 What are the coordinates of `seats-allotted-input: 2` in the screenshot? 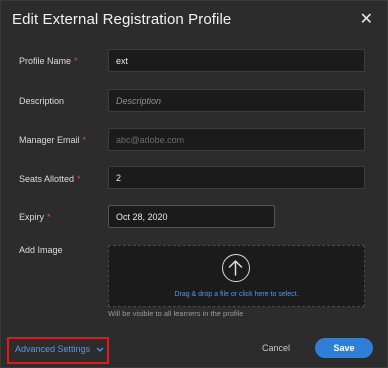 It's located at (236, 177).